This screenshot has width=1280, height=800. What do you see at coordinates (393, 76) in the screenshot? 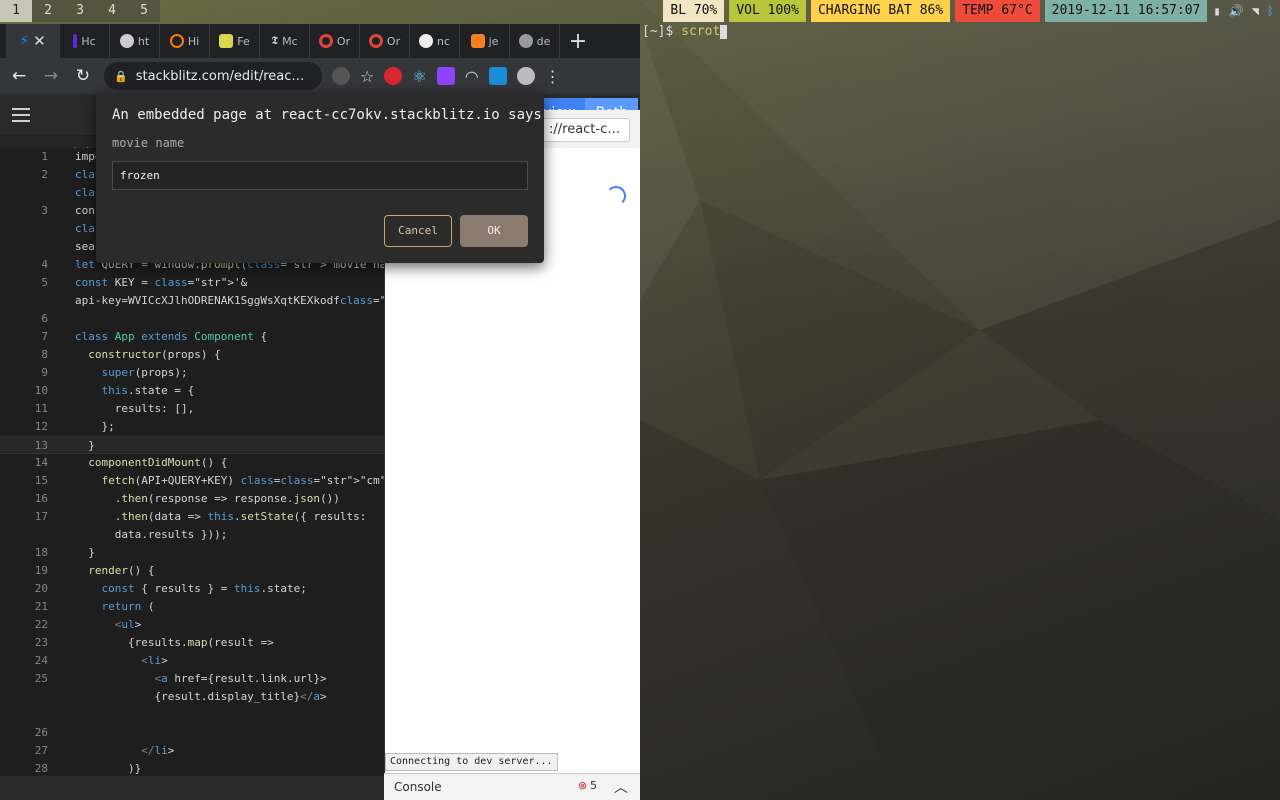
I see `ublock-icon` at bounding box center [393, 76].